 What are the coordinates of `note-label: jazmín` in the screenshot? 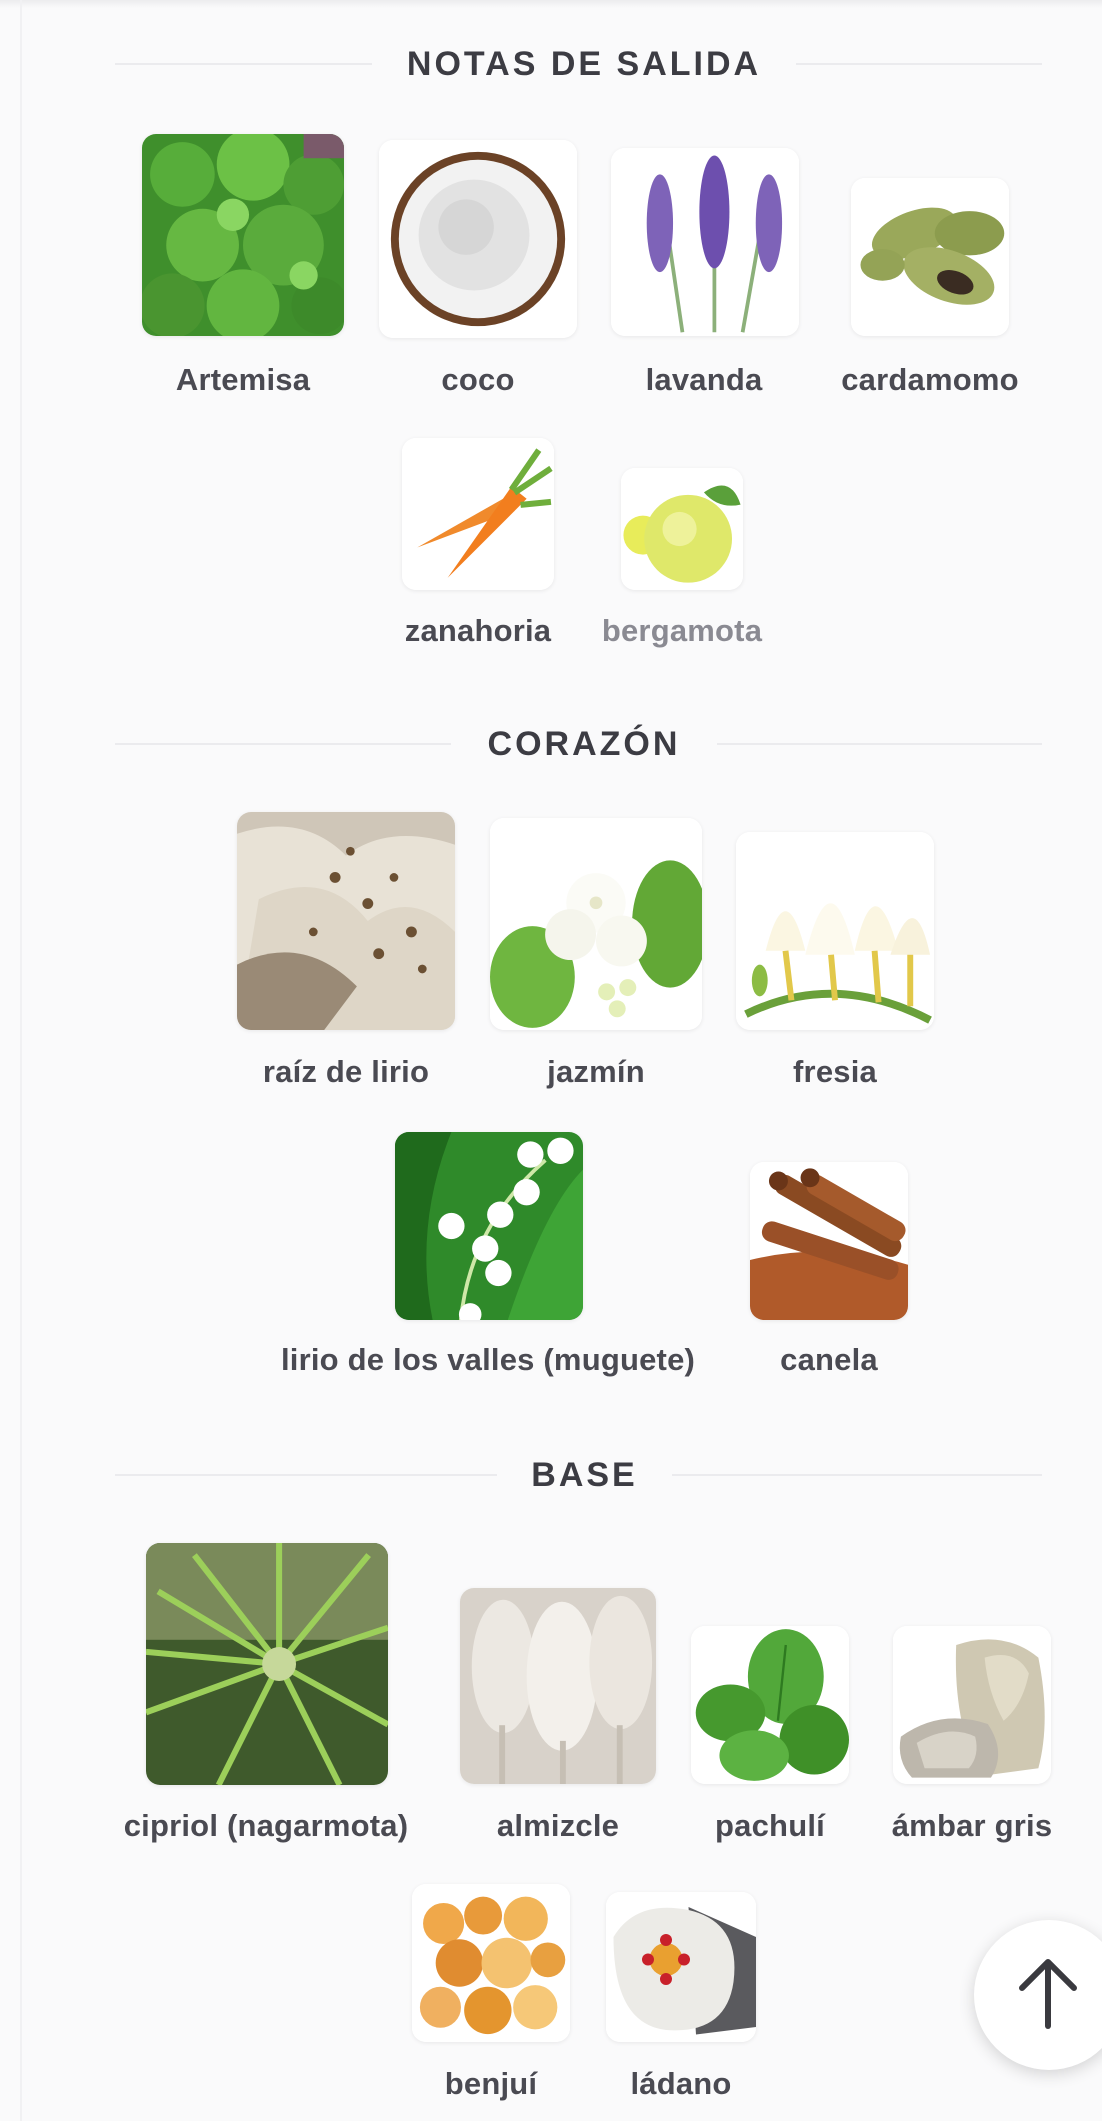 It's located at (596, 1071).